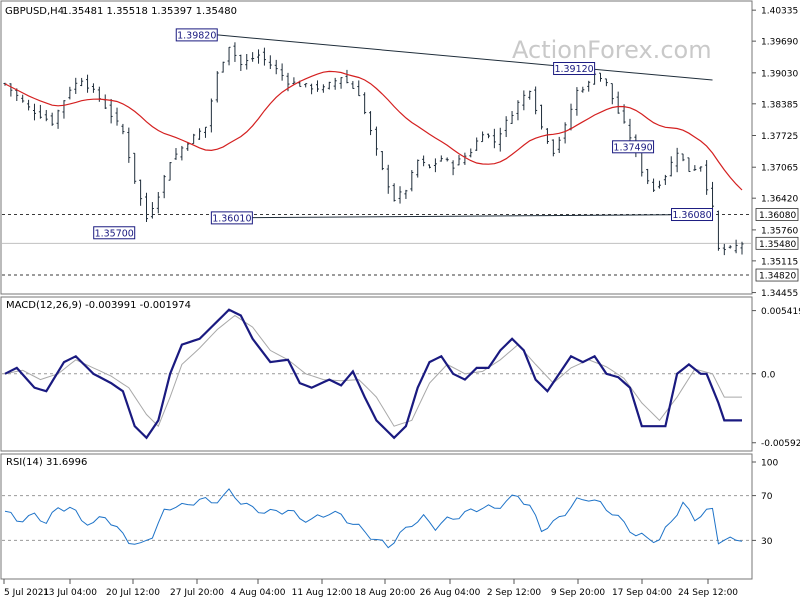 This screenshot has width=800, height=604. I want to click on price-annotation: 1.36080, so click(691, 215).